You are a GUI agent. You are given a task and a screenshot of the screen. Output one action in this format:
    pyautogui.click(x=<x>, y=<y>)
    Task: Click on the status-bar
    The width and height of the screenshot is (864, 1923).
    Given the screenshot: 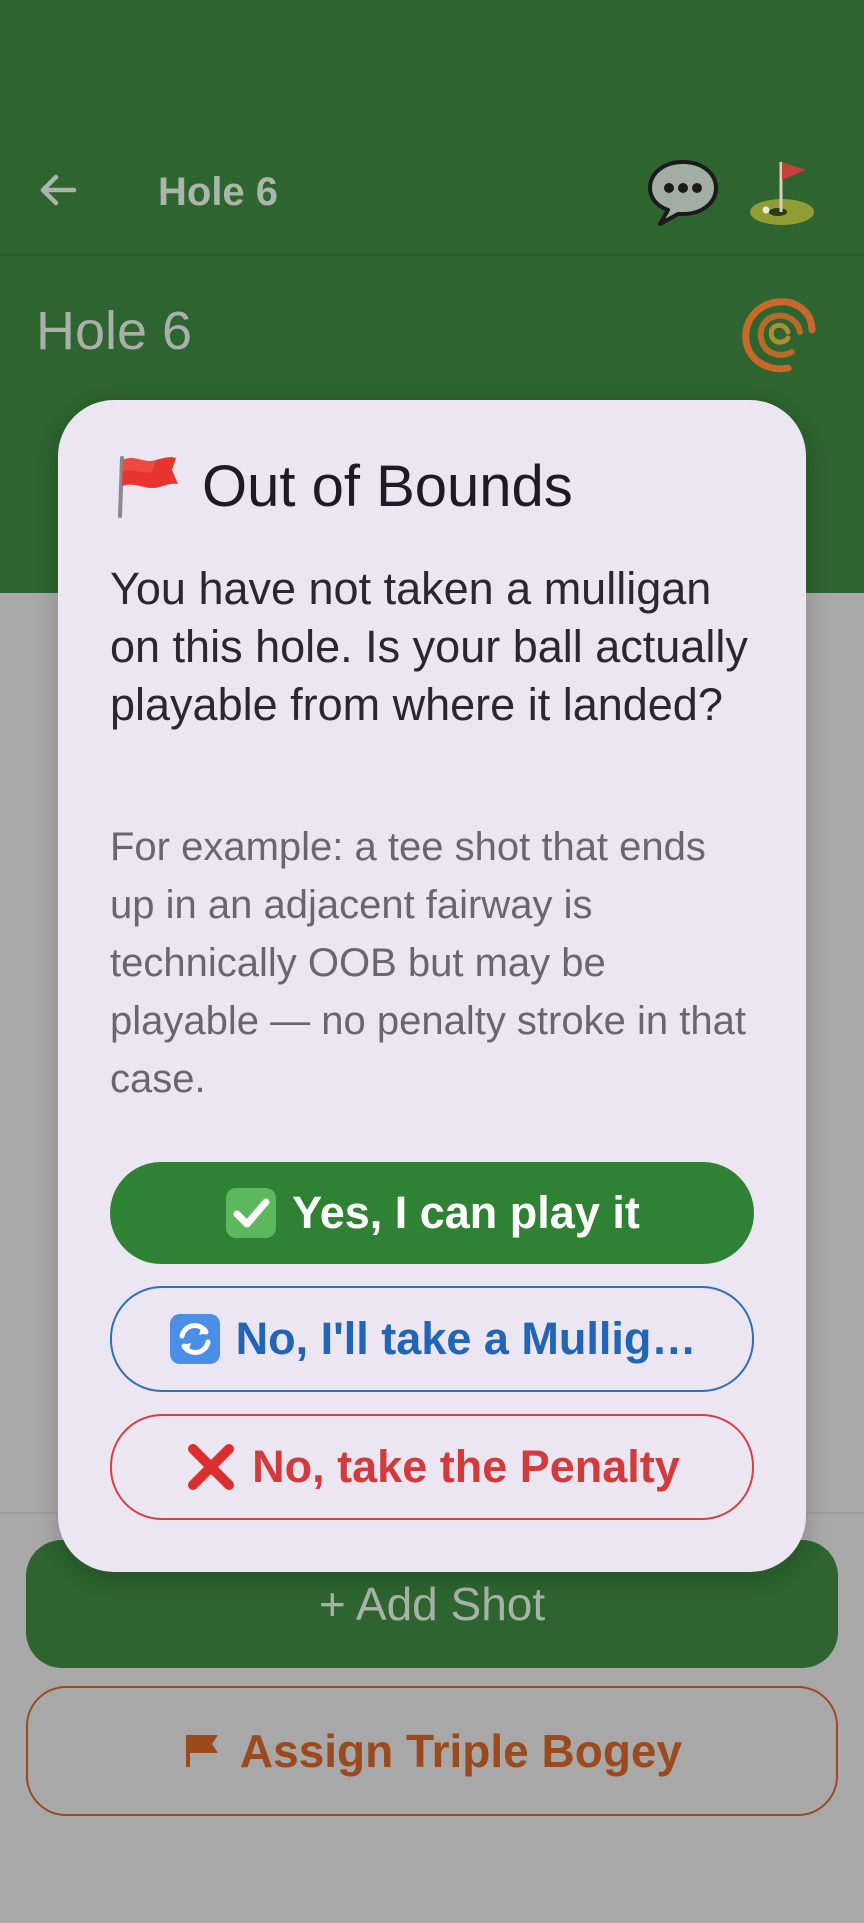 What is the action you would take?
    pyautogui.click(x=432, y=60)
    